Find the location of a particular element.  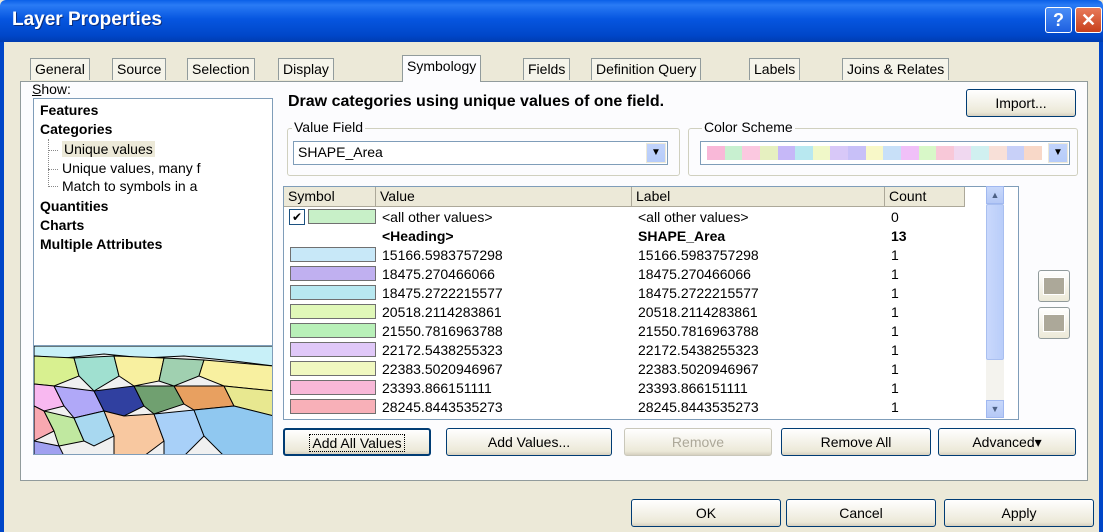

map-preview-image is located at coordinates (153, 400).